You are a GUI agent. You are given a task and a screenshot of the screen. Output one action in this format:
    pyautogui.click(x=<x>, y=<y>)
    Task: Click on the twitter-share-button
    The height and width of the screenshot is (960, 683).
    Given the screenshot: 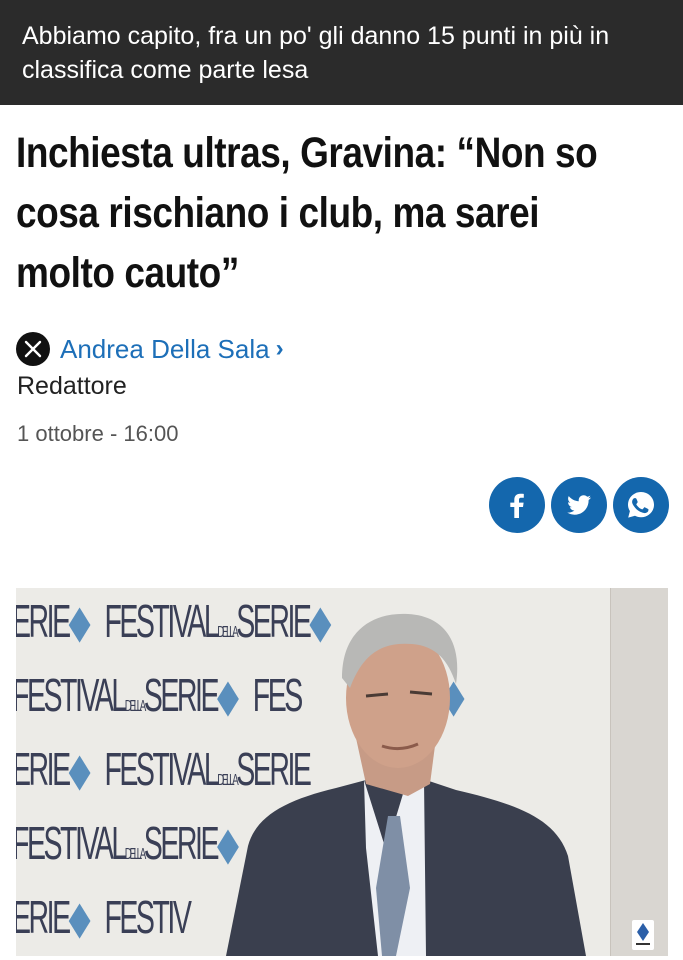 What is the action you would take?
    pyautogui.click(x=579, y=505)
    